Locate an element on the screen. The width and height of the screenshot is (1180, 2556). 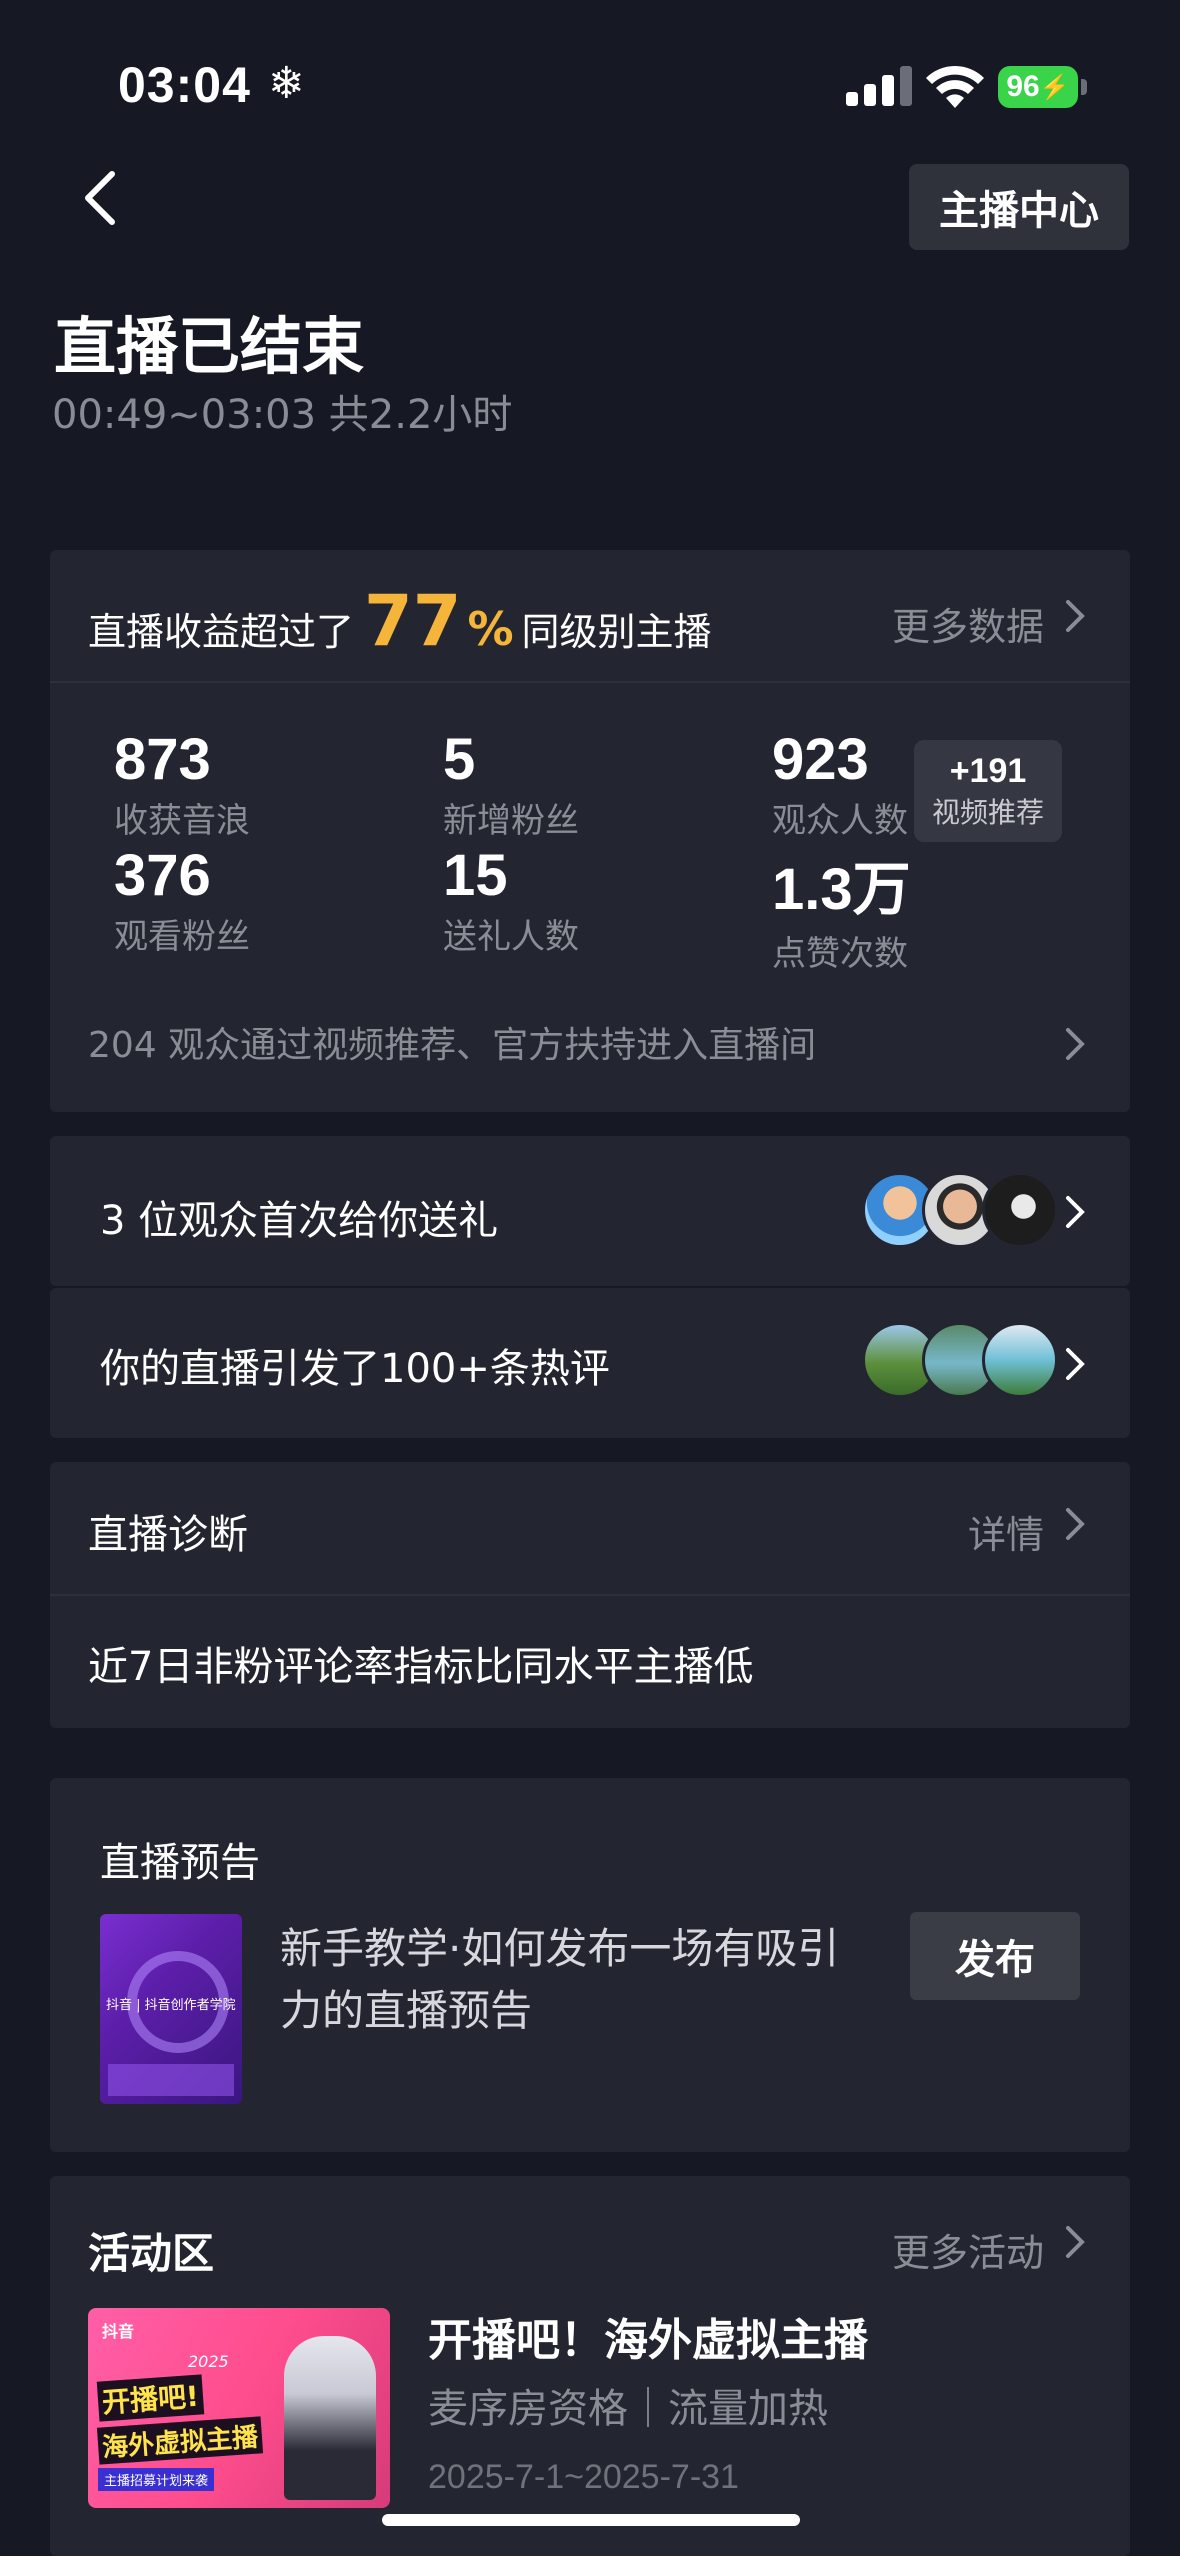
more-data-link: 更多数据 is located at coordinates (968, 623).